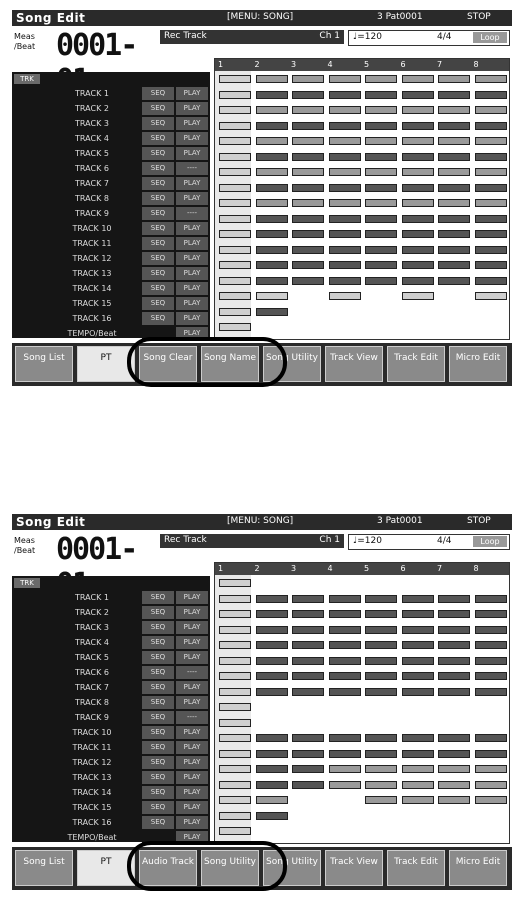 This screenshot has width=527, height=906. Describe the element at coordinates (111, 213) in the screenshot. I see `track-row: TRACK 9 SEQ ----` at that location.